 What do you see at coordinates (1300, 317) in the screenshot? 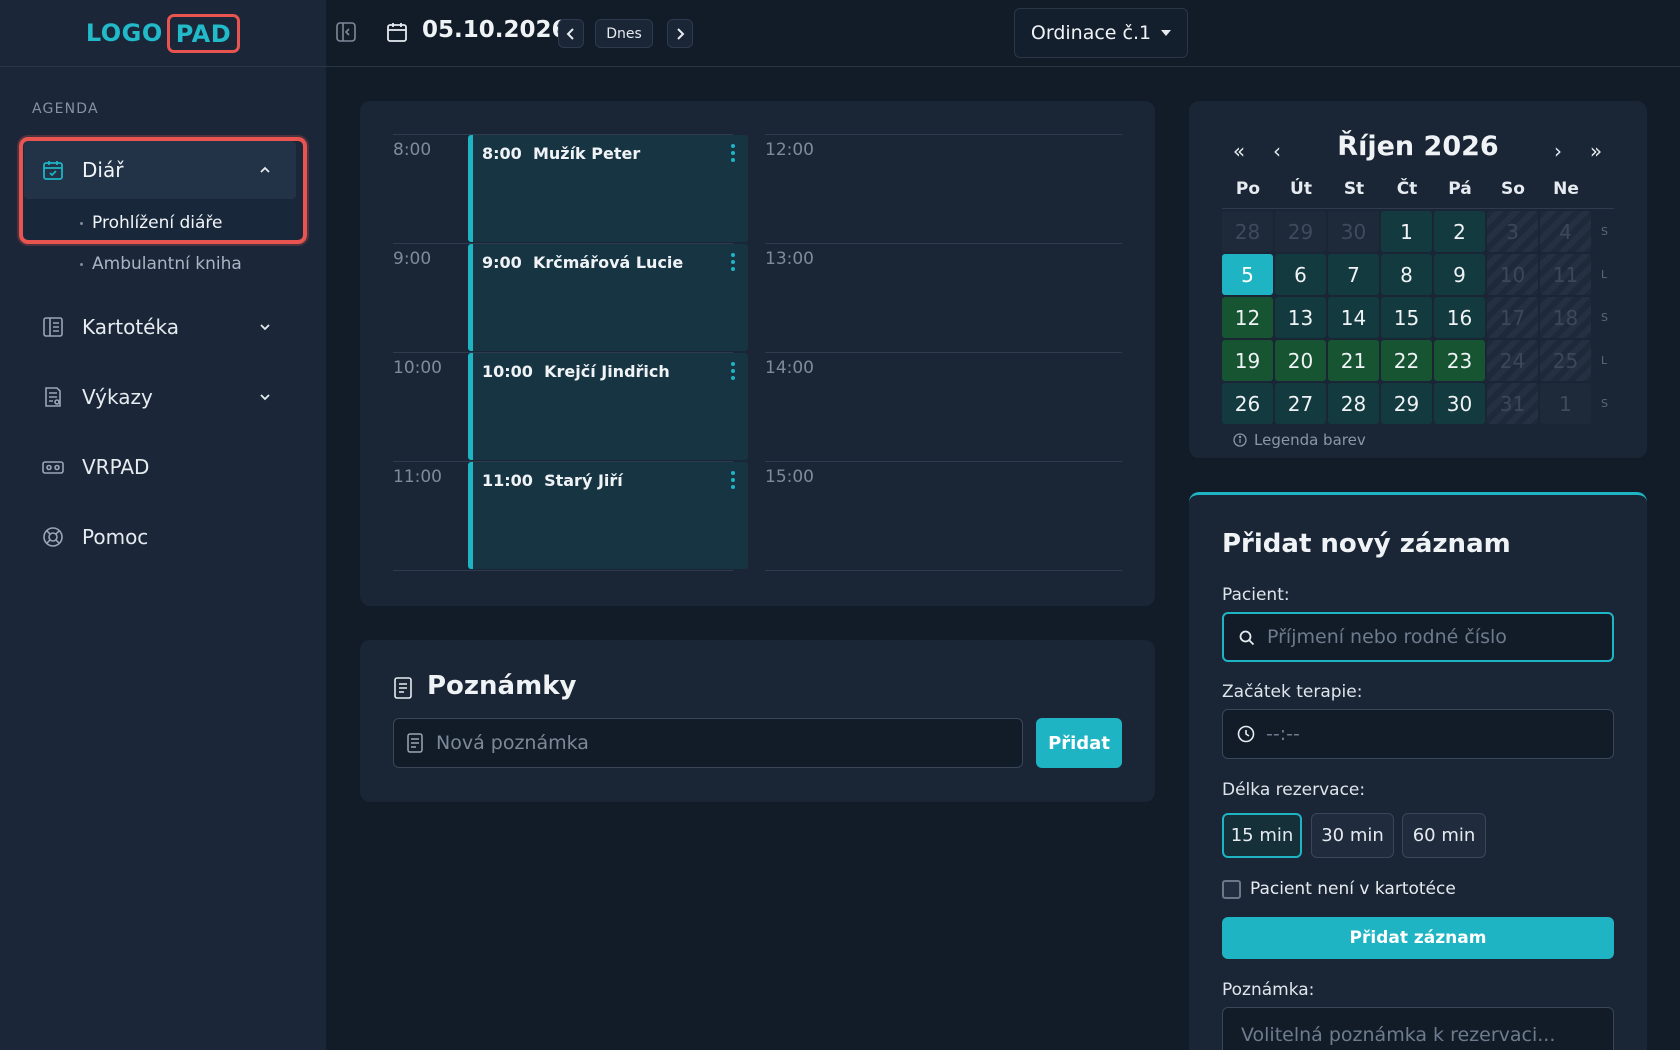
I see `calendar-day: 13` at bounding box center [1300, 317].